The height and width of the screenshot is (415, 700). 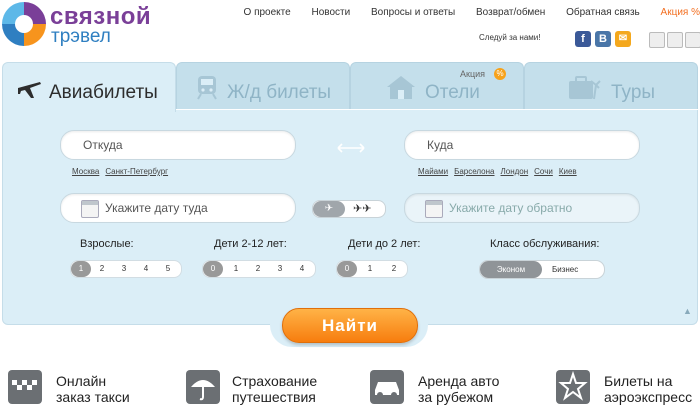 I want to click on mobile-app-icon, so click(x=657, y=40).